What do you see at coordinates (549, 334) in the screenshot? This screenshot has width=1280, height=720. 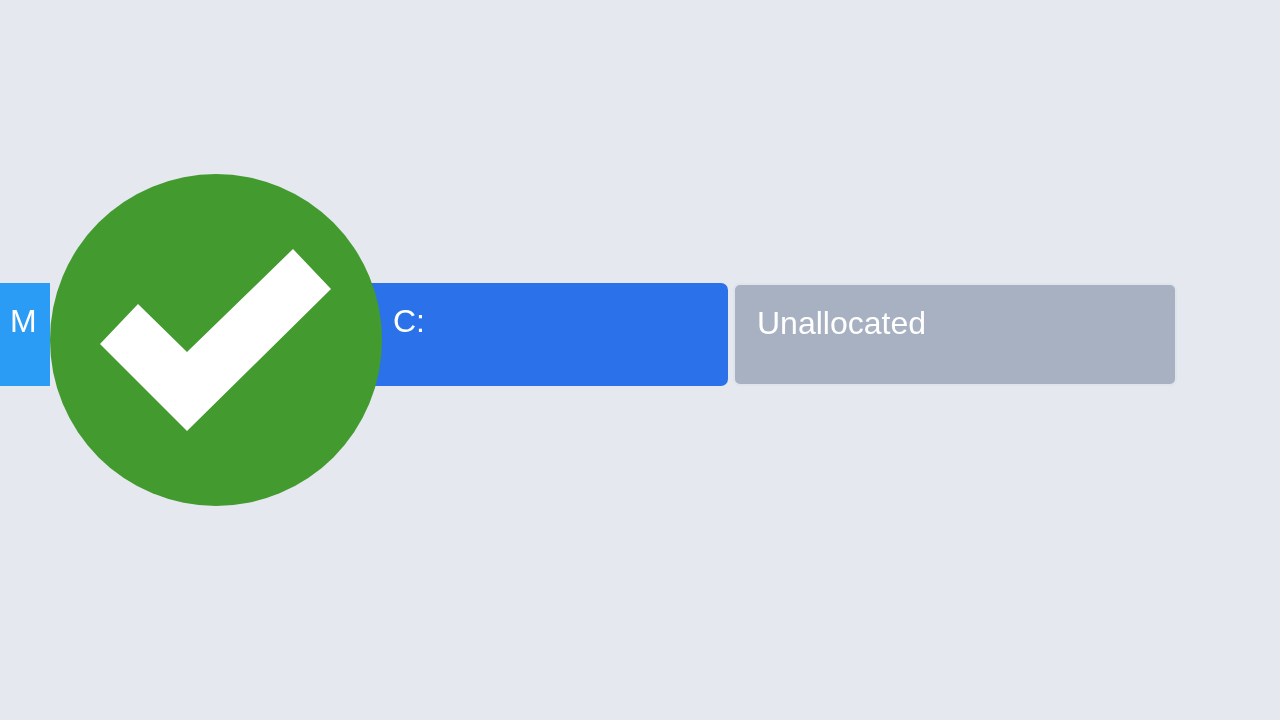 I see `partition-segment: C:` at bounding box center [549, 334].